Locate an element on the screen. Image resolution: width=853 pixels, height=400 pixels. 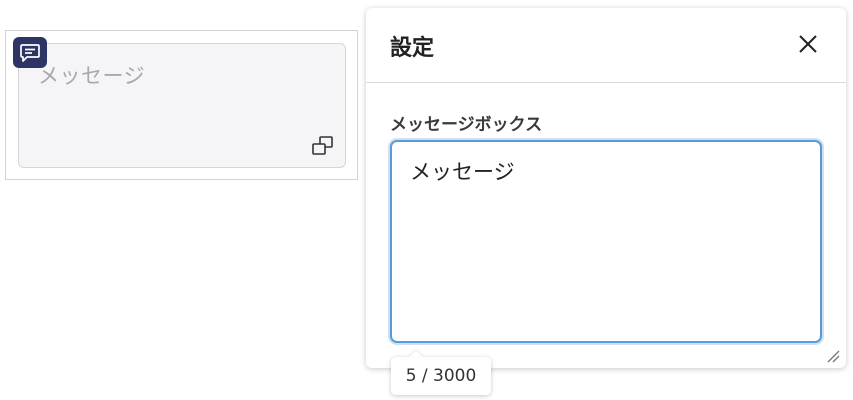
widget-placeholder-text: メッセージ is located at coordinates (92, 76).